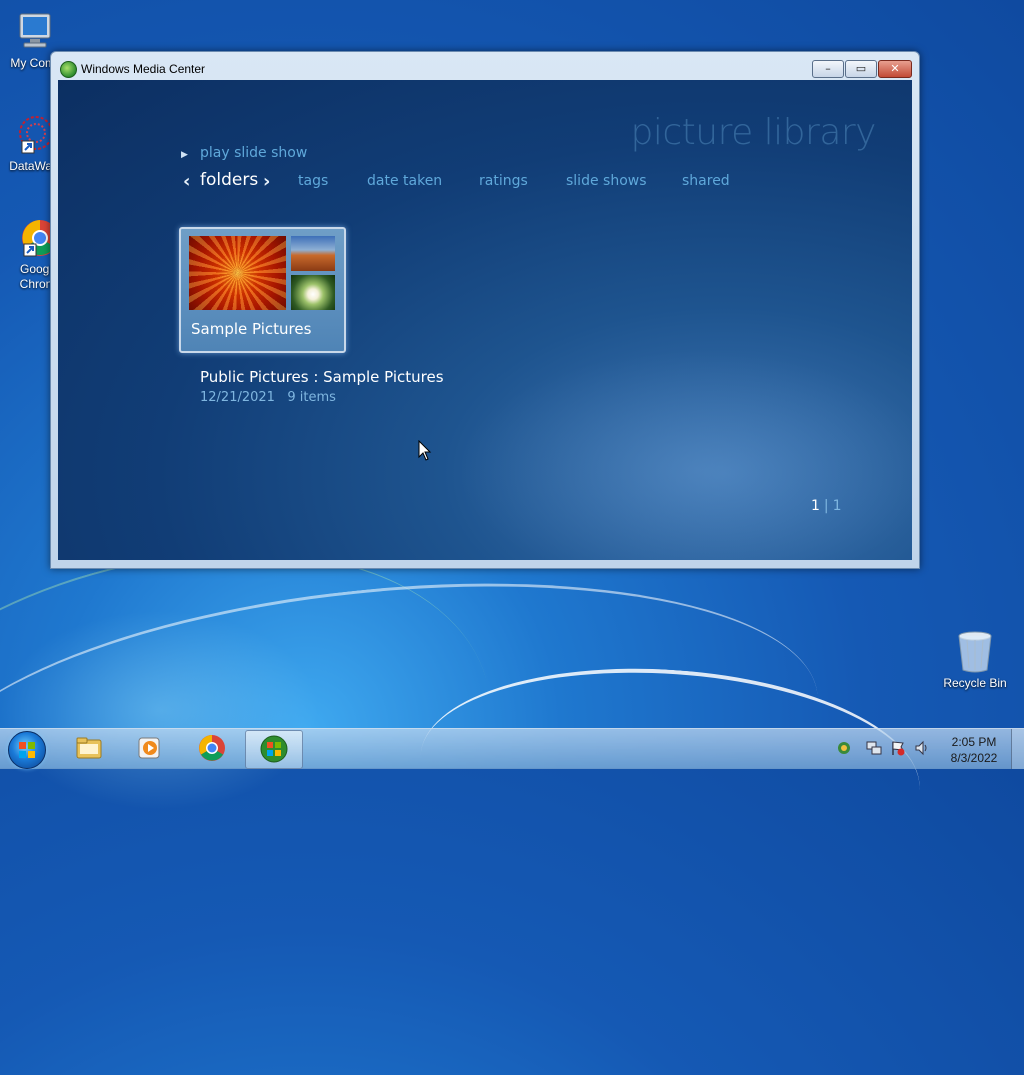 The image size is (1024, 1075). Describe the element at coordinates (186, 181) in the screenshot. I see `chevron-left-icon: ‹` at that location.